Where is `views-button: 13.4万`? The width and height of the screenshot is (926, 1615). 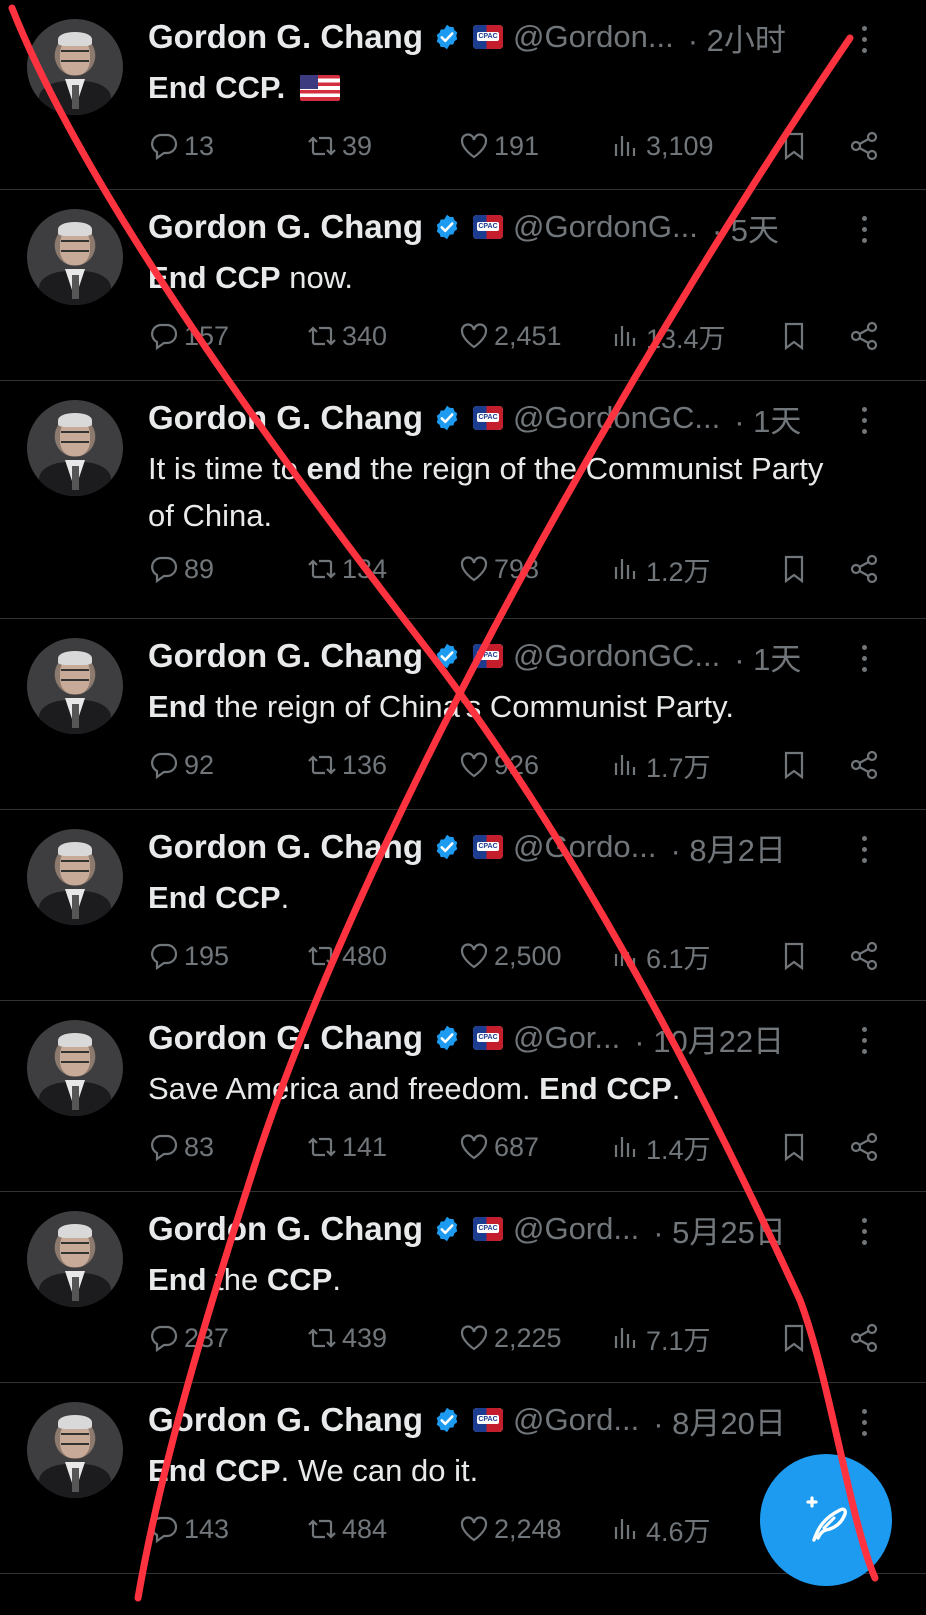
views-button: 13.4万 is located at coordinates (668, 336).